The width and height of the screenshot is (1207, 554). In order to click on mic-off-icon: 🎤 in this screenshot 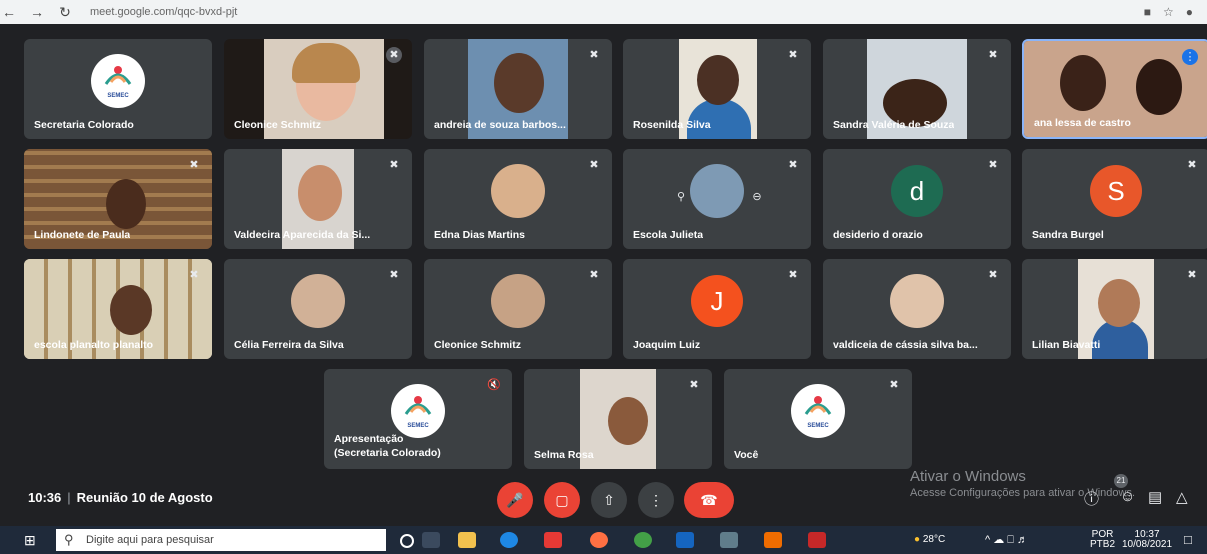, I will do `click(515, 500)`.